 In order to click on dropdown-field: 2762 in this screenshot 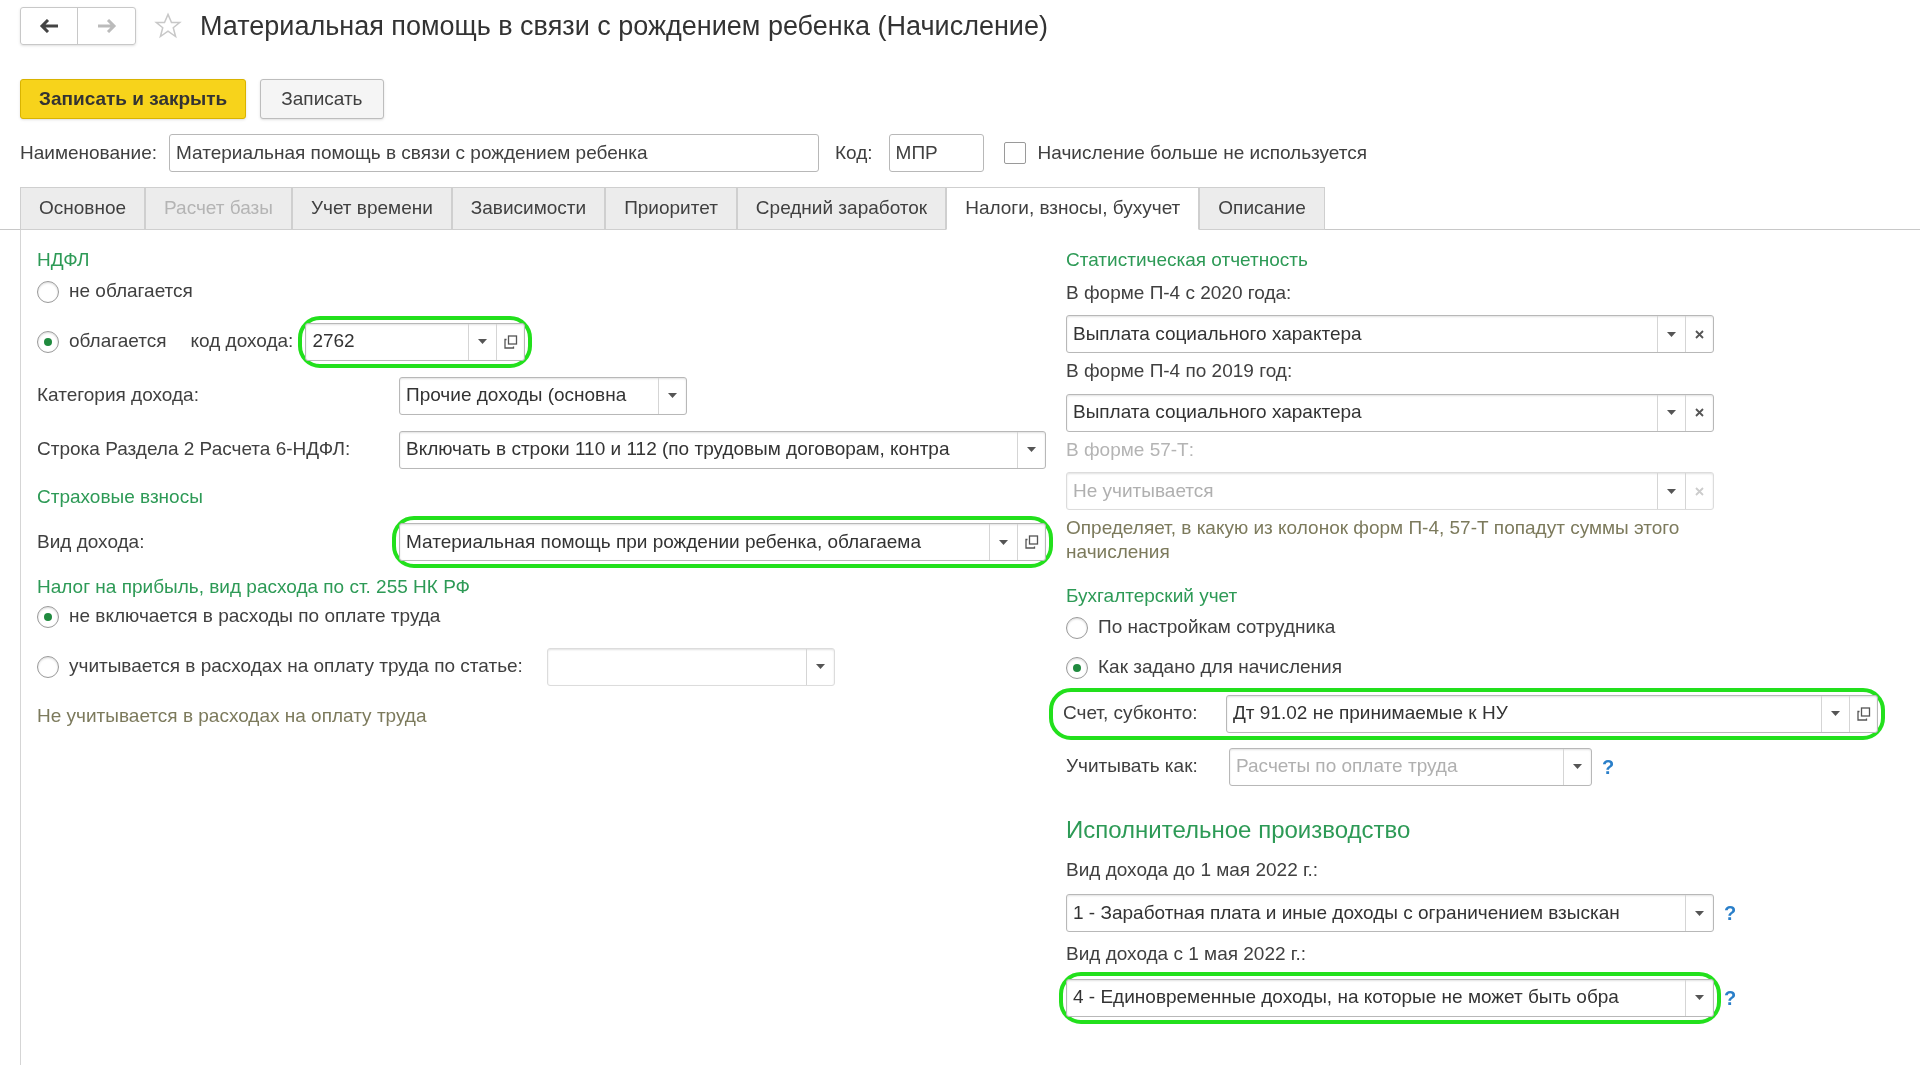, I will do `click(415, 341)`.